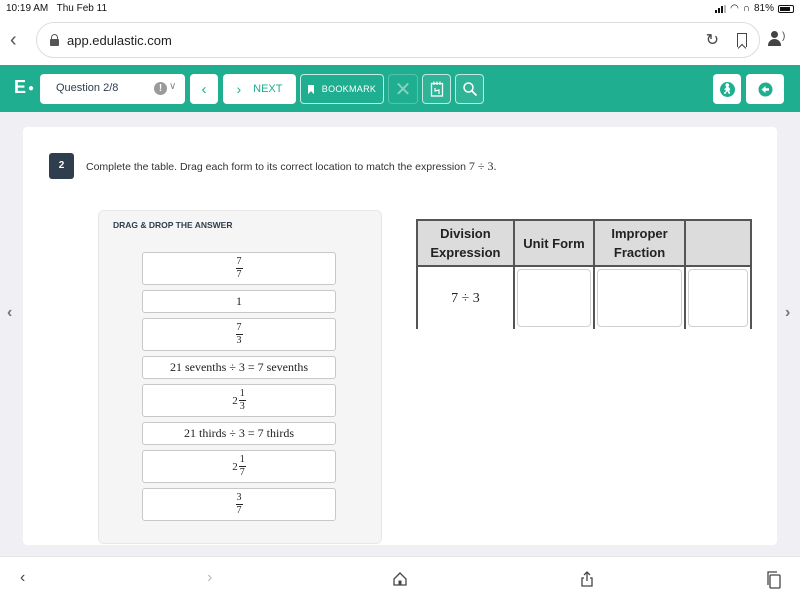  I want to click on clear-answer-button: ✕, so click(403, 89).